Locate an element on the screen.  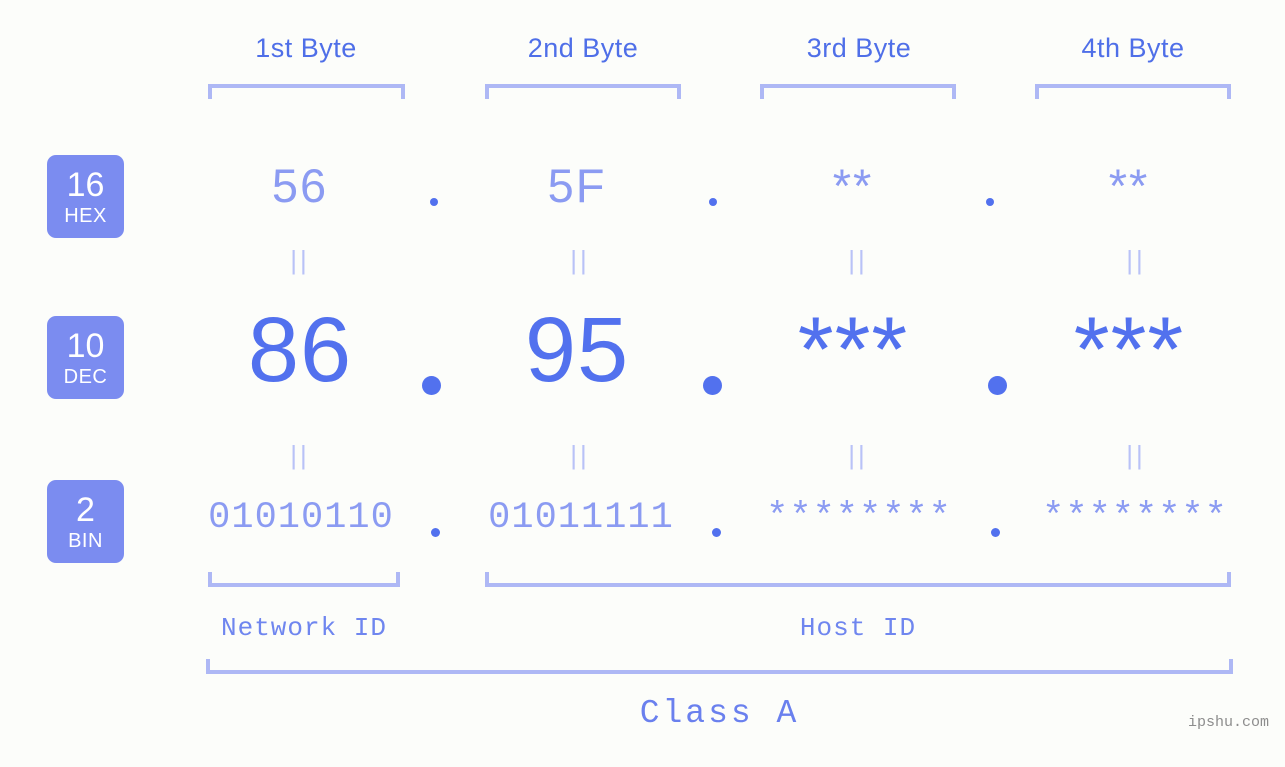
radix-badge-bin: 2 BIN is located at coordinates (85, 521).